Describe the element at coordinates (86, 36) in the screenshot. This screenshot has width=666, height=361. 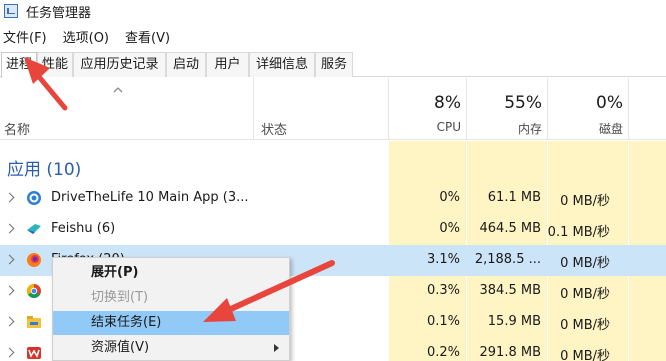
I see `menu-options: 选项(O)` at that location.